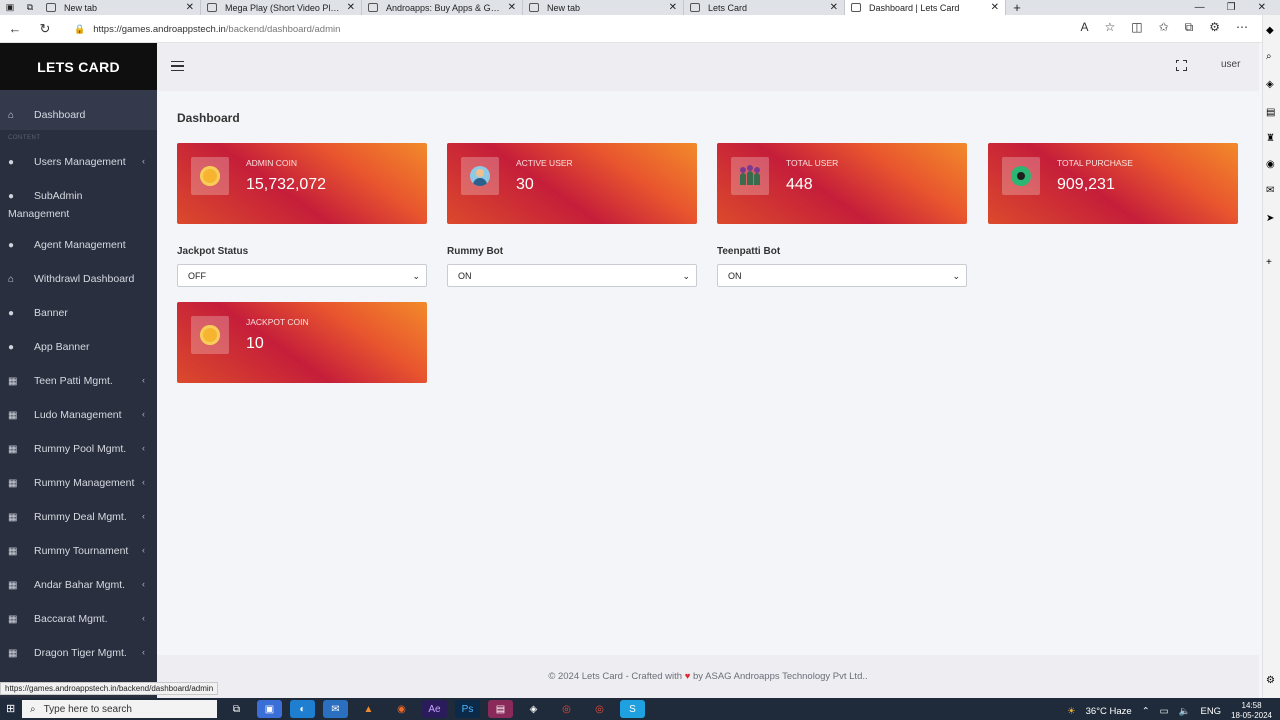  I want to click on sidebar-item-dragon-tiger: ▦ Dragon Tiger Mgmt. ‹, so click(78, 656).